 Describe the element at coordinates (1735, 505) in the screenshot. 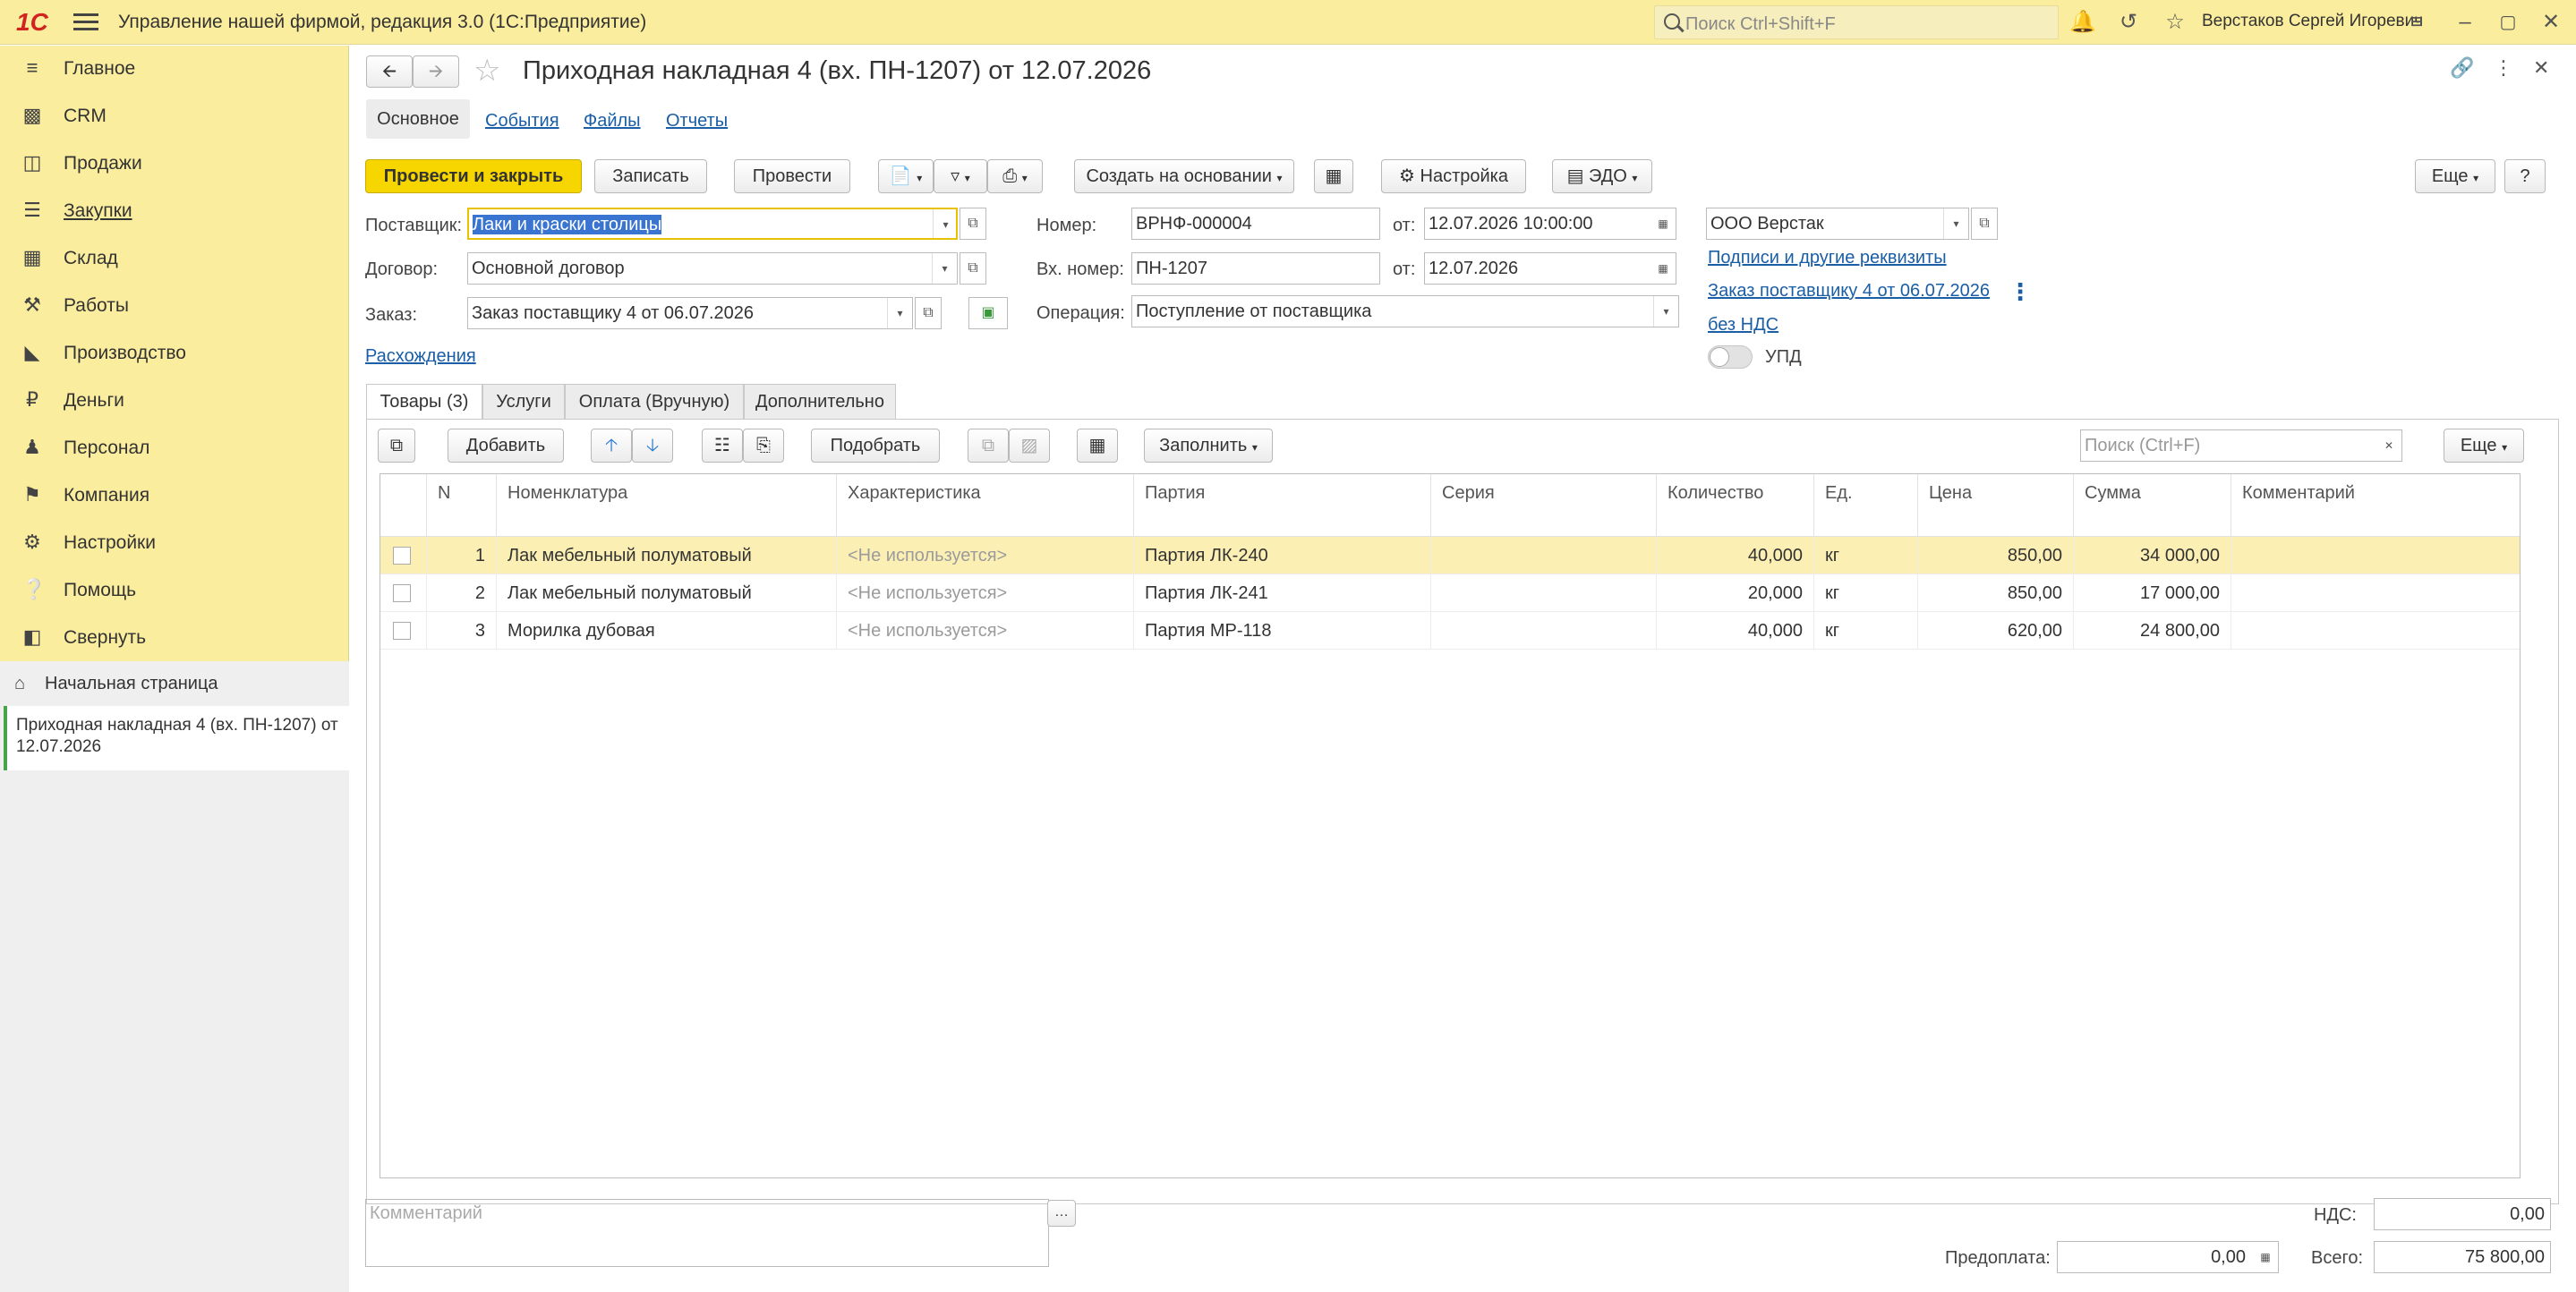

I see `column-header-quantity: Количество` at that location.